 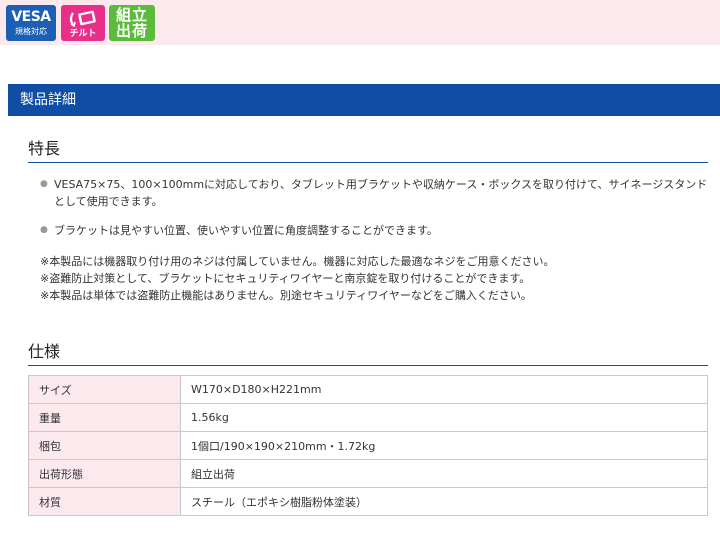 I want to click on tilt-icon, so click(x=82, y=19).